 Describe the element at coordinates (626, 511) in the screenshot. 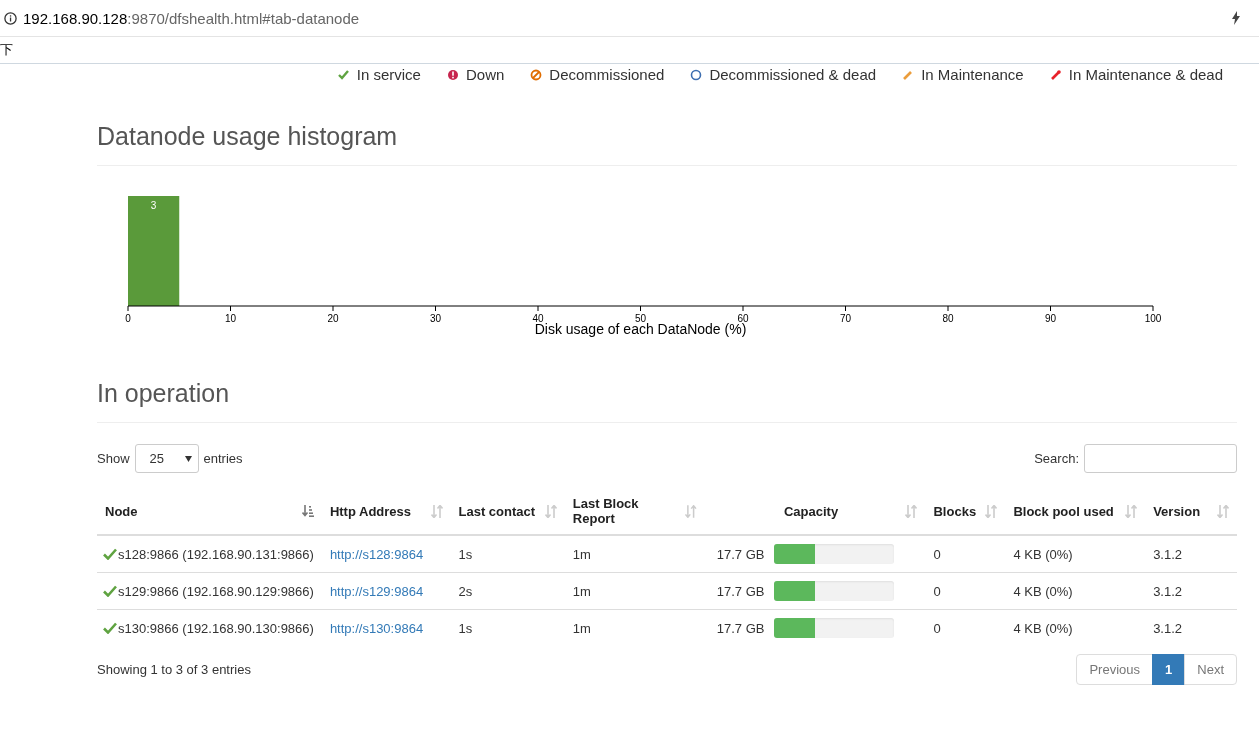

I see `column-header: Last Block Report` at that location.